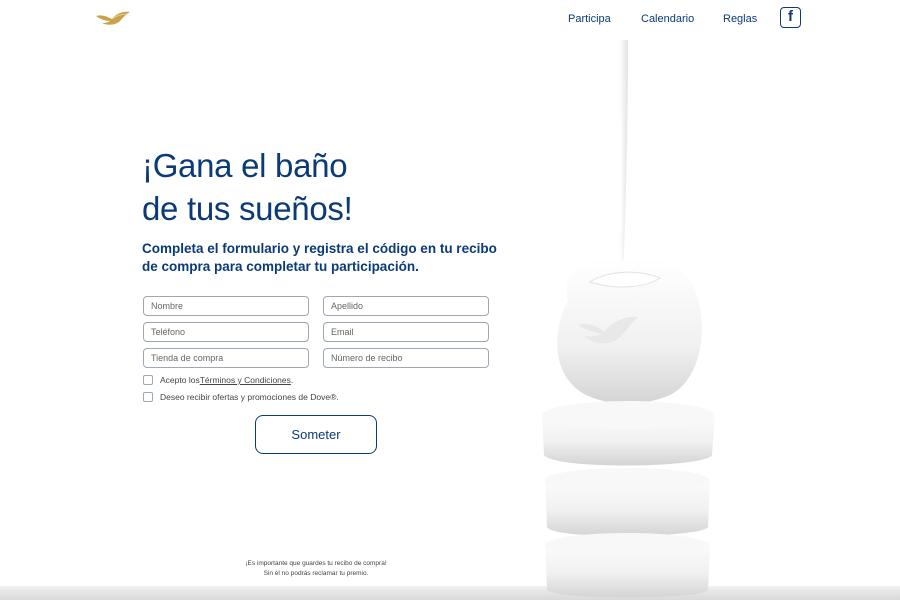 The height and width of the screenshot is (600, 900). Describe the element at coordinates (113, 18) in the screenshot. I see `dove-logo-icon` at that location.